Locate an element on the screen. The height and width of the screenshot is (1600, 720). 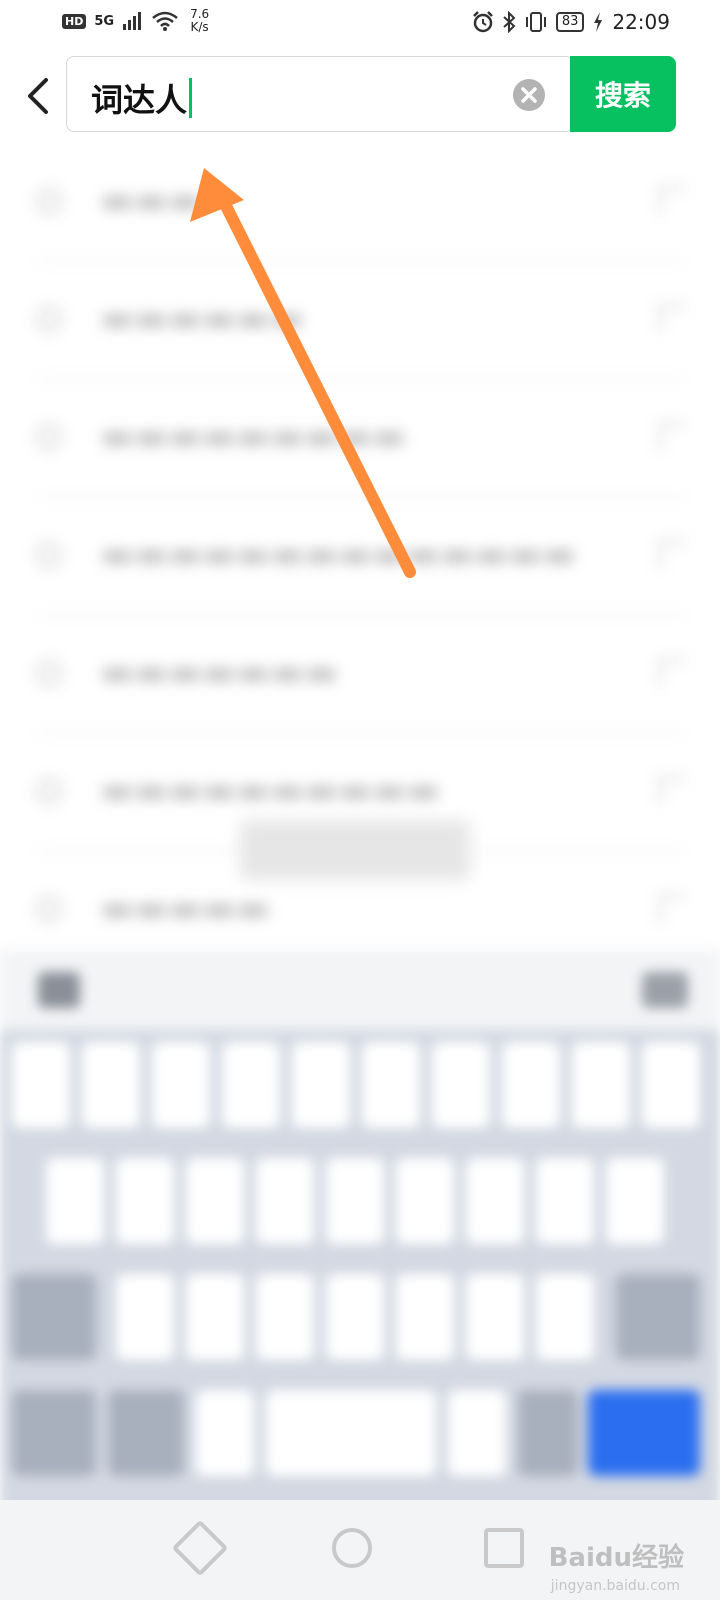
symbols-key is located at coordinates (54, 1433).